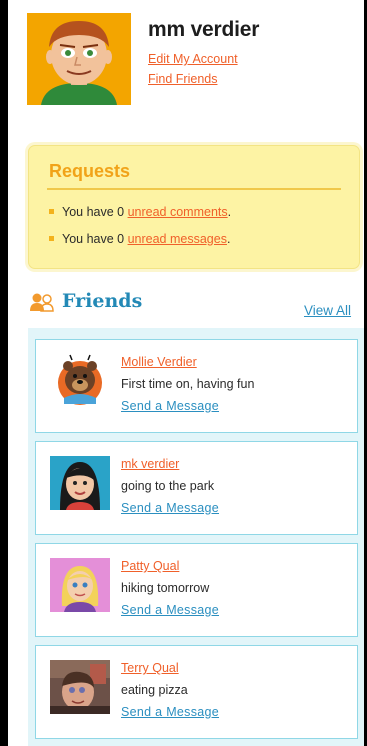  What do you see at coordinates (204, 29) in the screenshot?
I see `profile-name: mm verdier` at bounding box center [204, 29].